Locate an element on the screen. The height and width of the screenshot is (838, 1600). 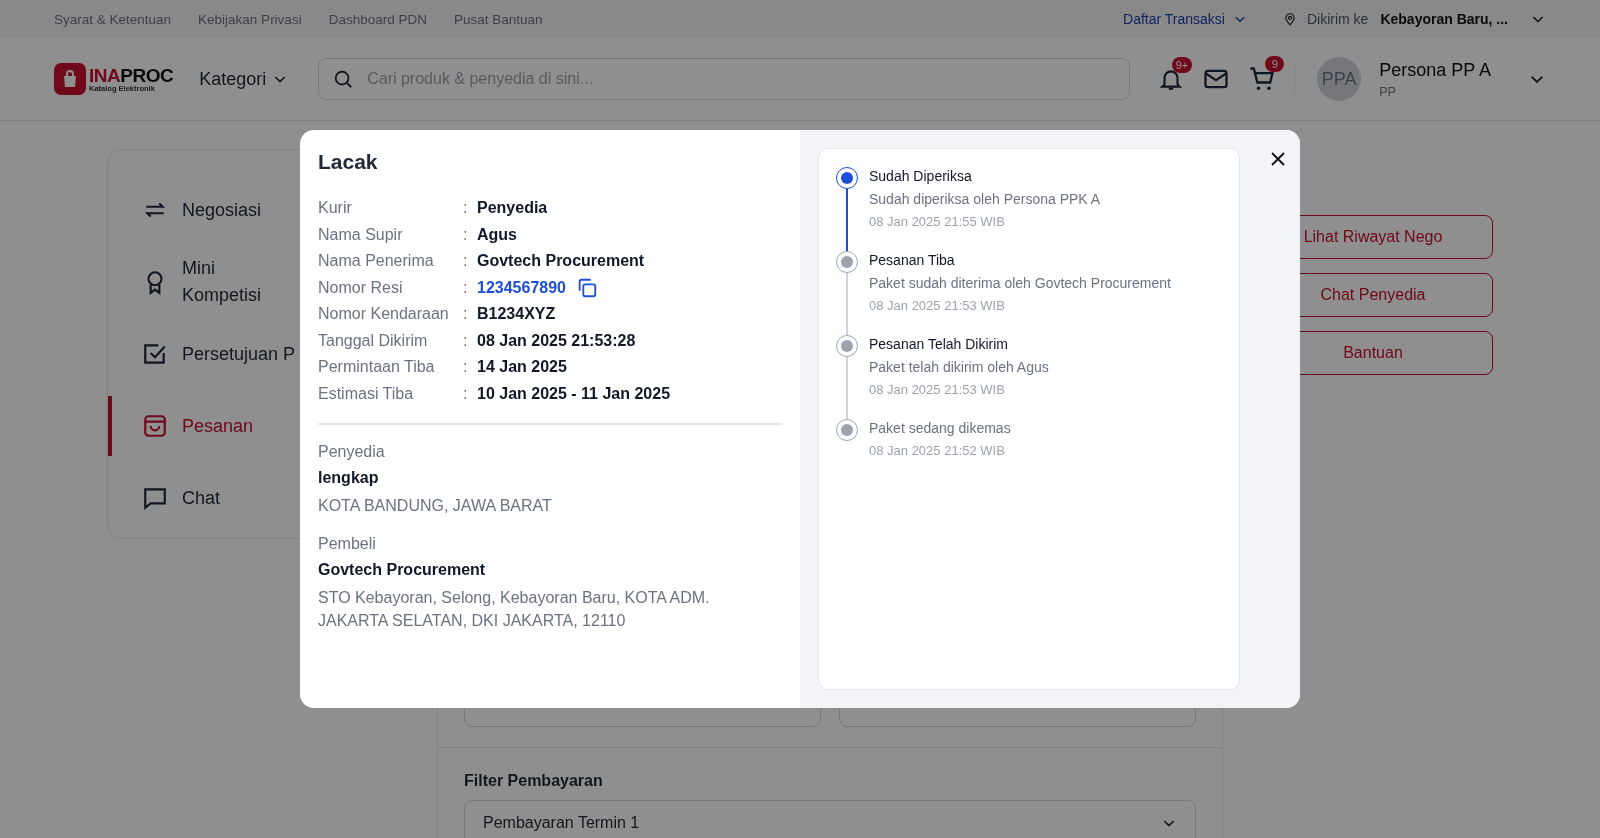
detail-label: Permintaan Tiba is located at coordinates (377, 367).